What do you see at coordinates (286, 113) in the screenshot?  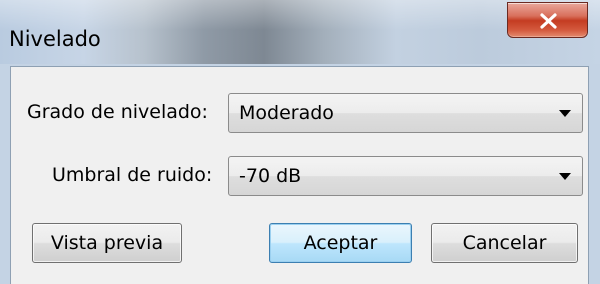 I see `leveling-degree-value: Moderado` at bounding box center [286, 113].